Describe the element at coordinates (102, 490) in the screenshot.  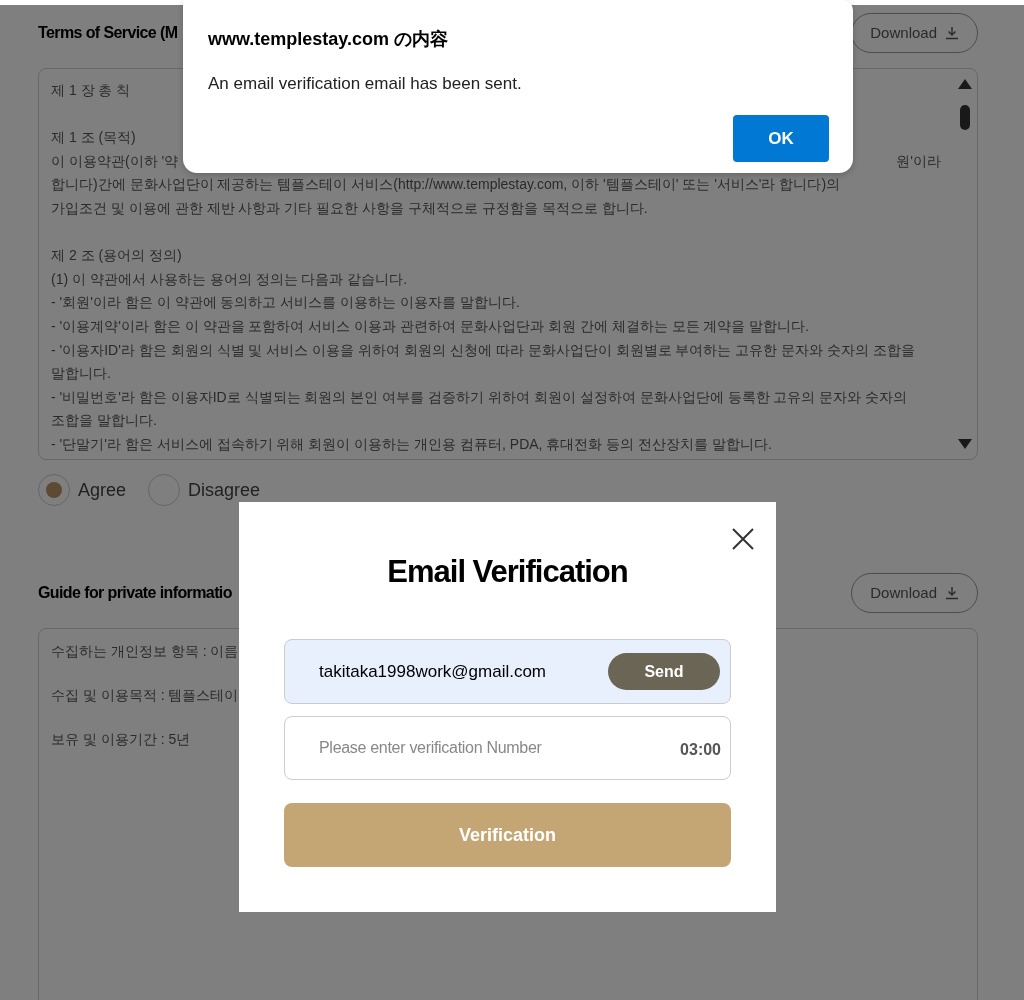
I see `radio-label: Agree` at that location.